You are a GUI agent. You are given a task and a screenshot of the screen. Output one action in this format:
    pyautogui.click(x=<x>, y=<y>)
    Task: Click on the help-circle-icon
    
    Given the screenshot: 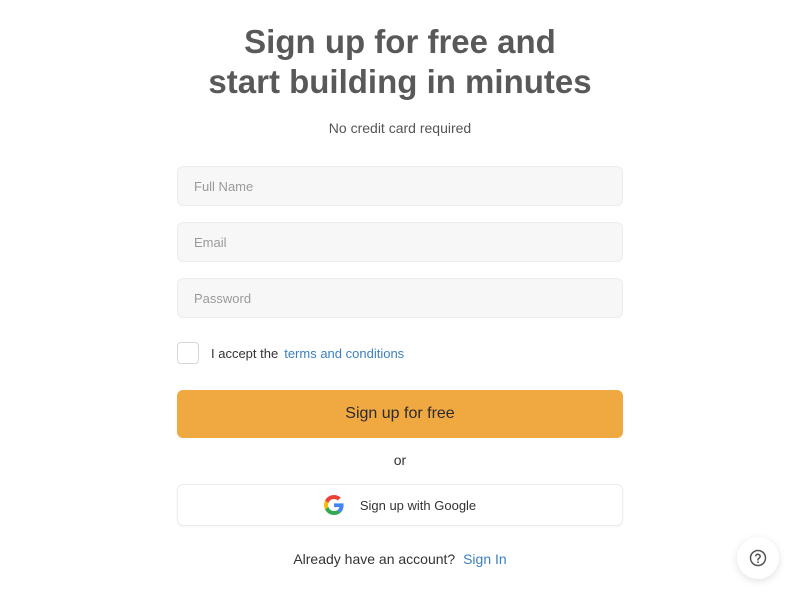 What is the action you would take?
    pyautogui.click(x=758, y=558)
    